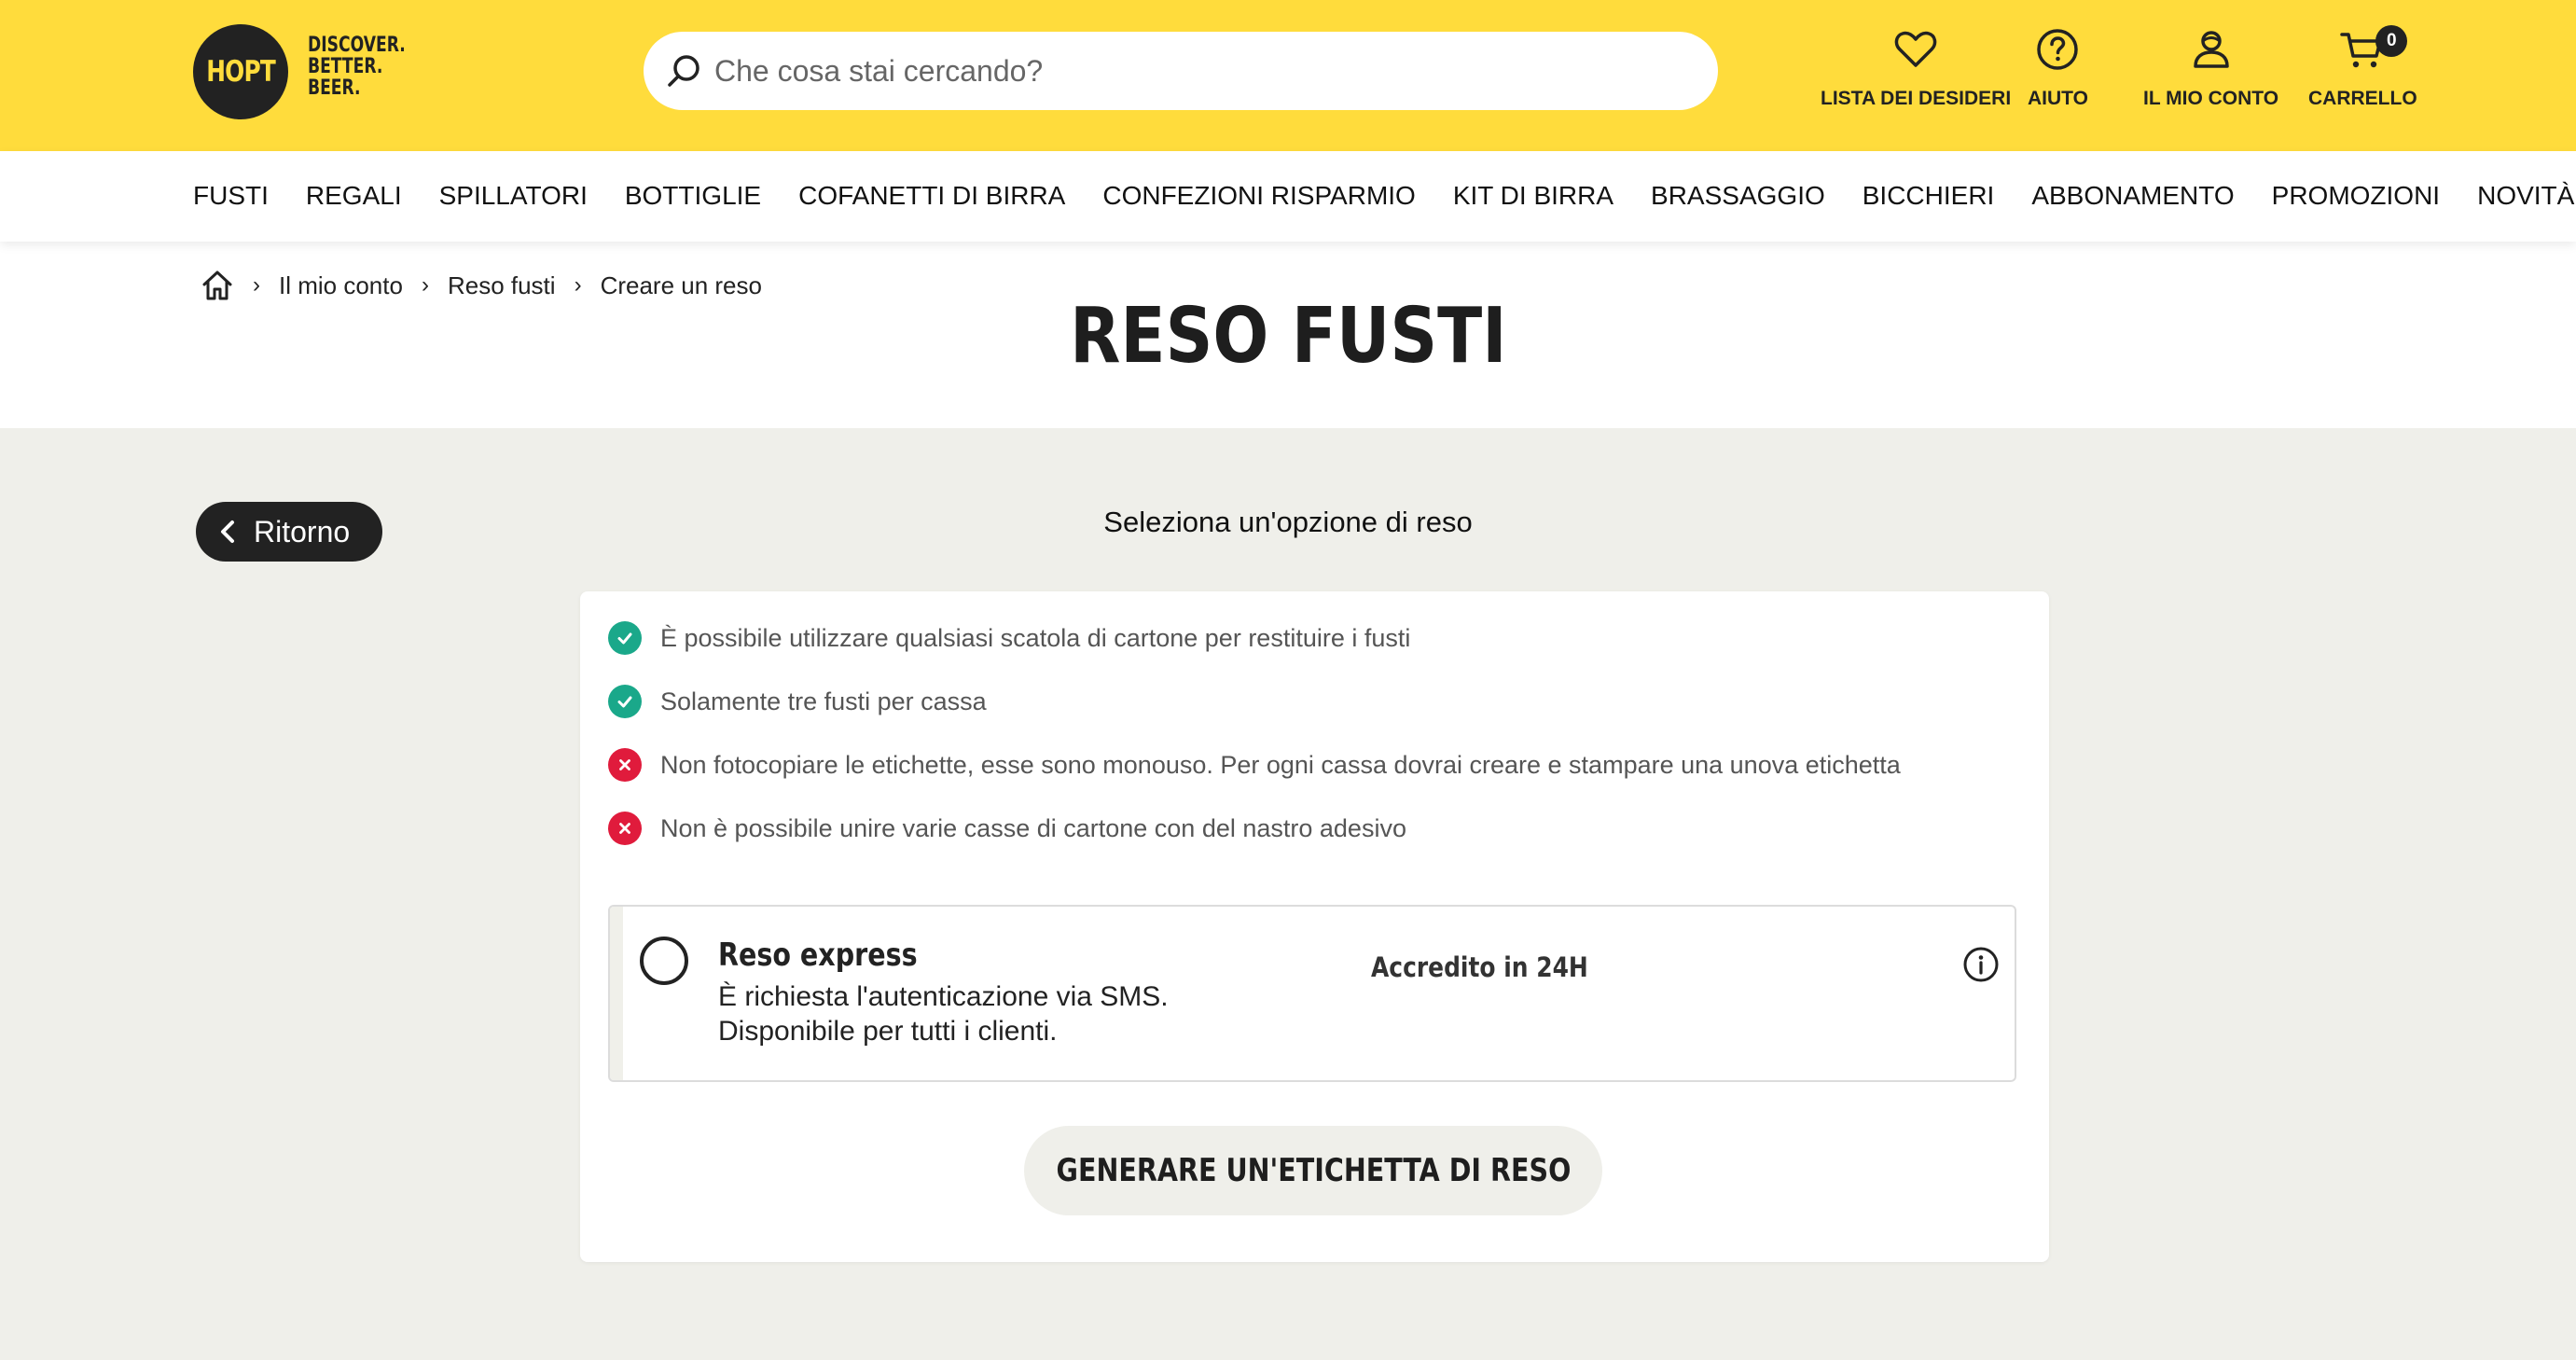  Describe the element at coordinates (2058, 49) in the screenshot. I see `help-icon` at that location.